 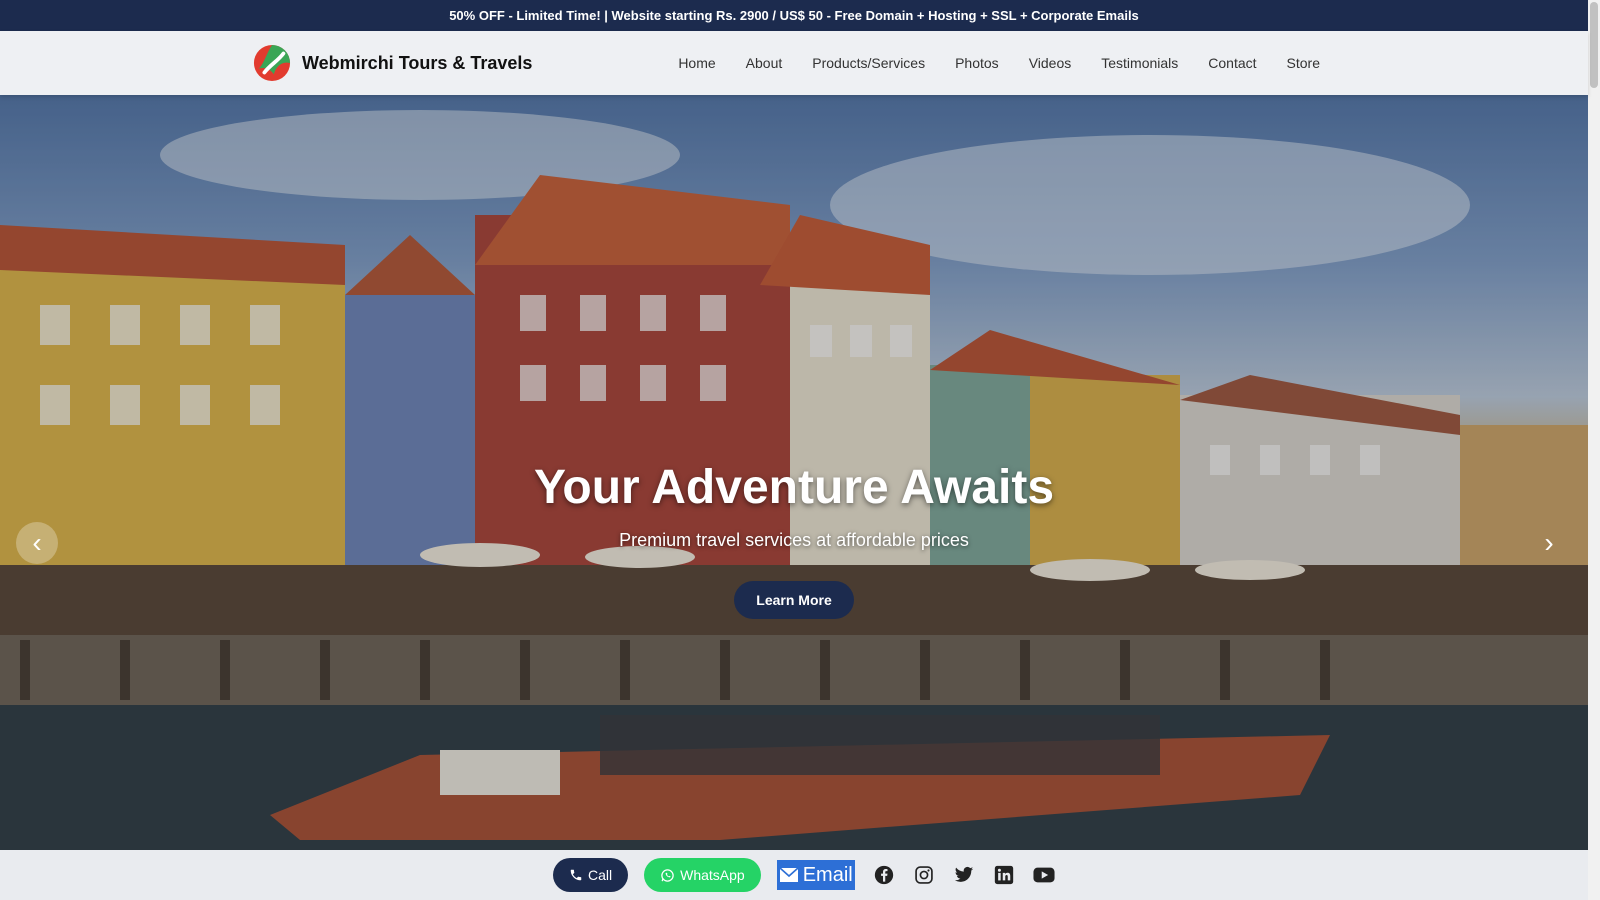 I want to click on whatsapp-button: WhatsApp, so click(x=702, y=875).